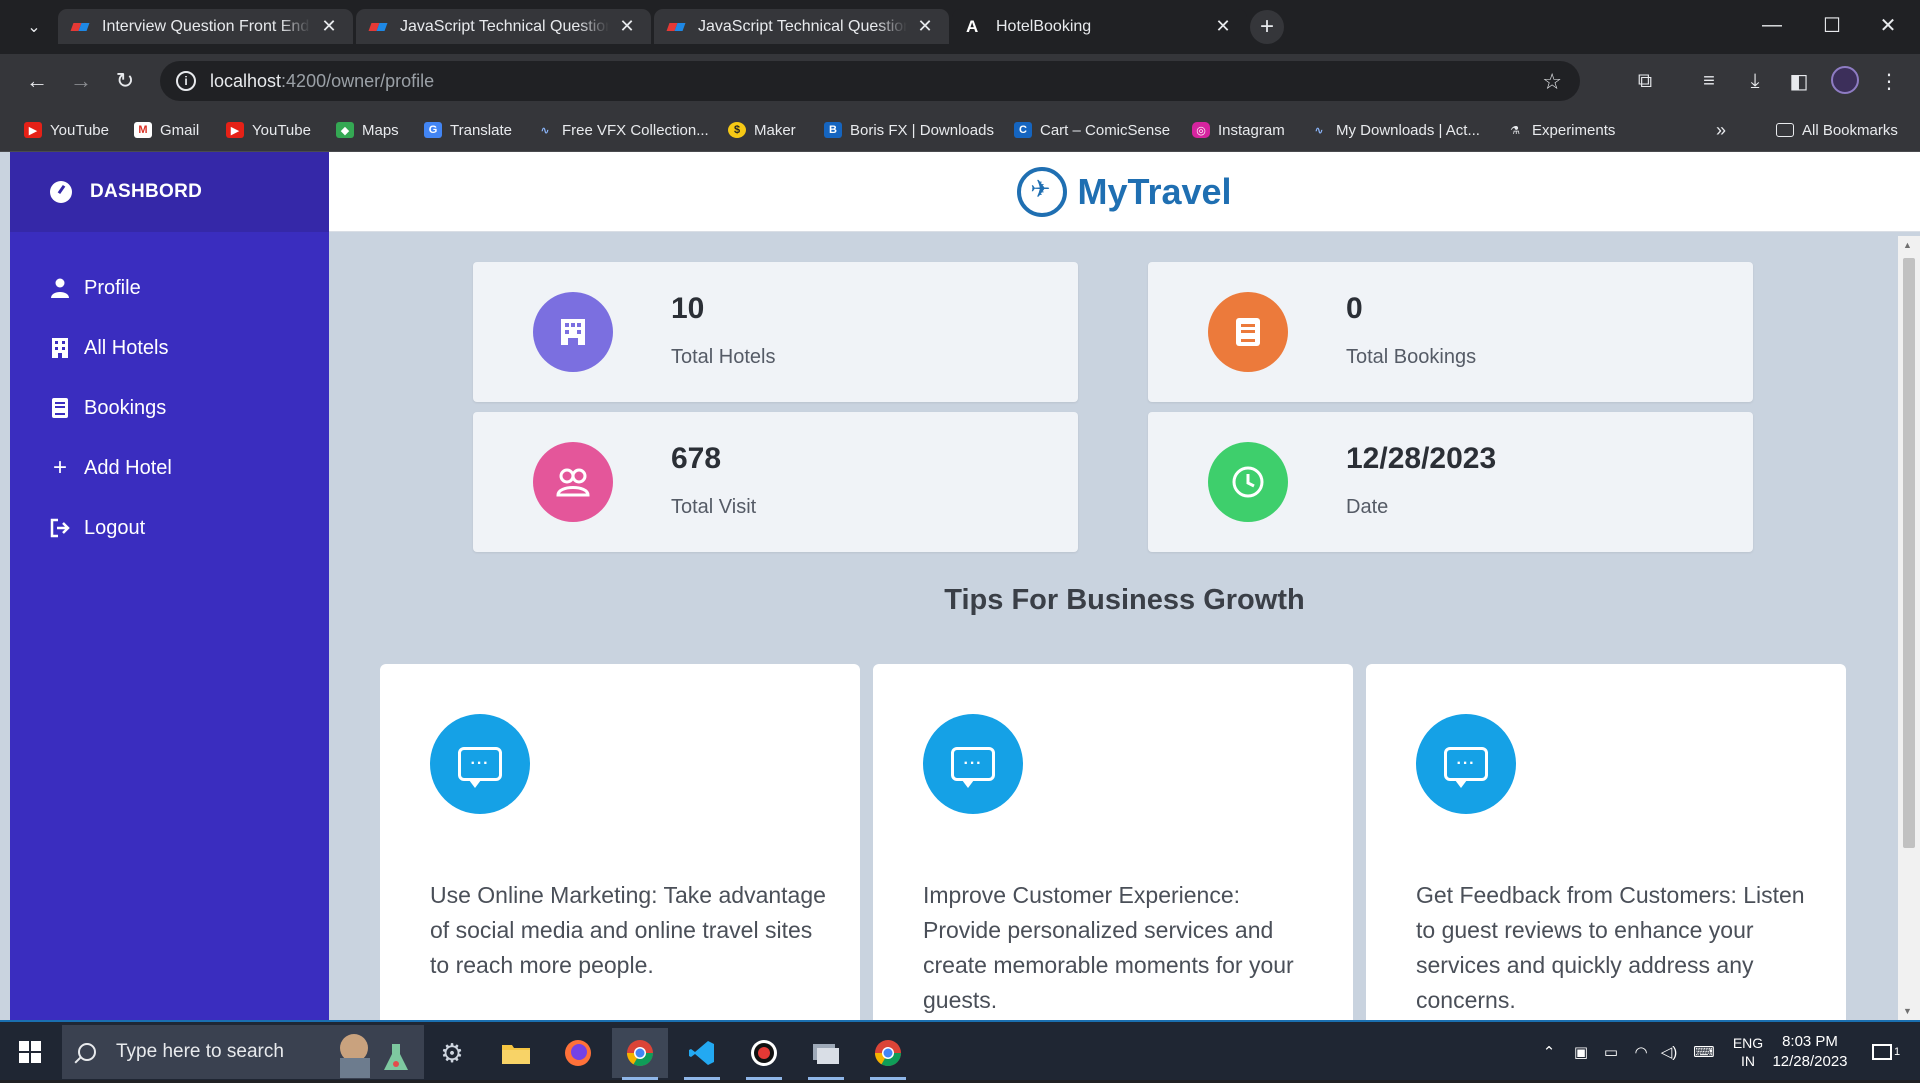 The width and height of the screenshot is (1920, 1083). What do you see at coordinates (1201, 130) in the screenshot?
I see `instagram-icon: ◎` at bounding box center [1201, 130].